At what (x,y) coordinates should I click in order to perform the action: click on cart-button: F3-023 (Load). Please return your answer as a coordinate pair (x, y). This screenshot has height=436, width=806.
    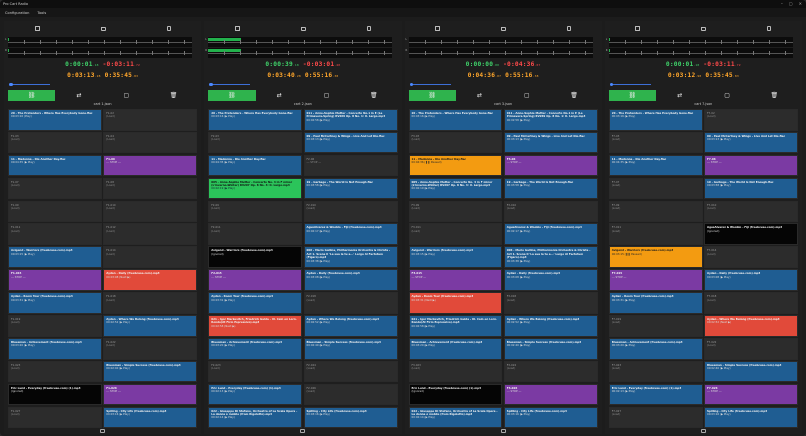
    Looking at the image, I should click on (455, 371).